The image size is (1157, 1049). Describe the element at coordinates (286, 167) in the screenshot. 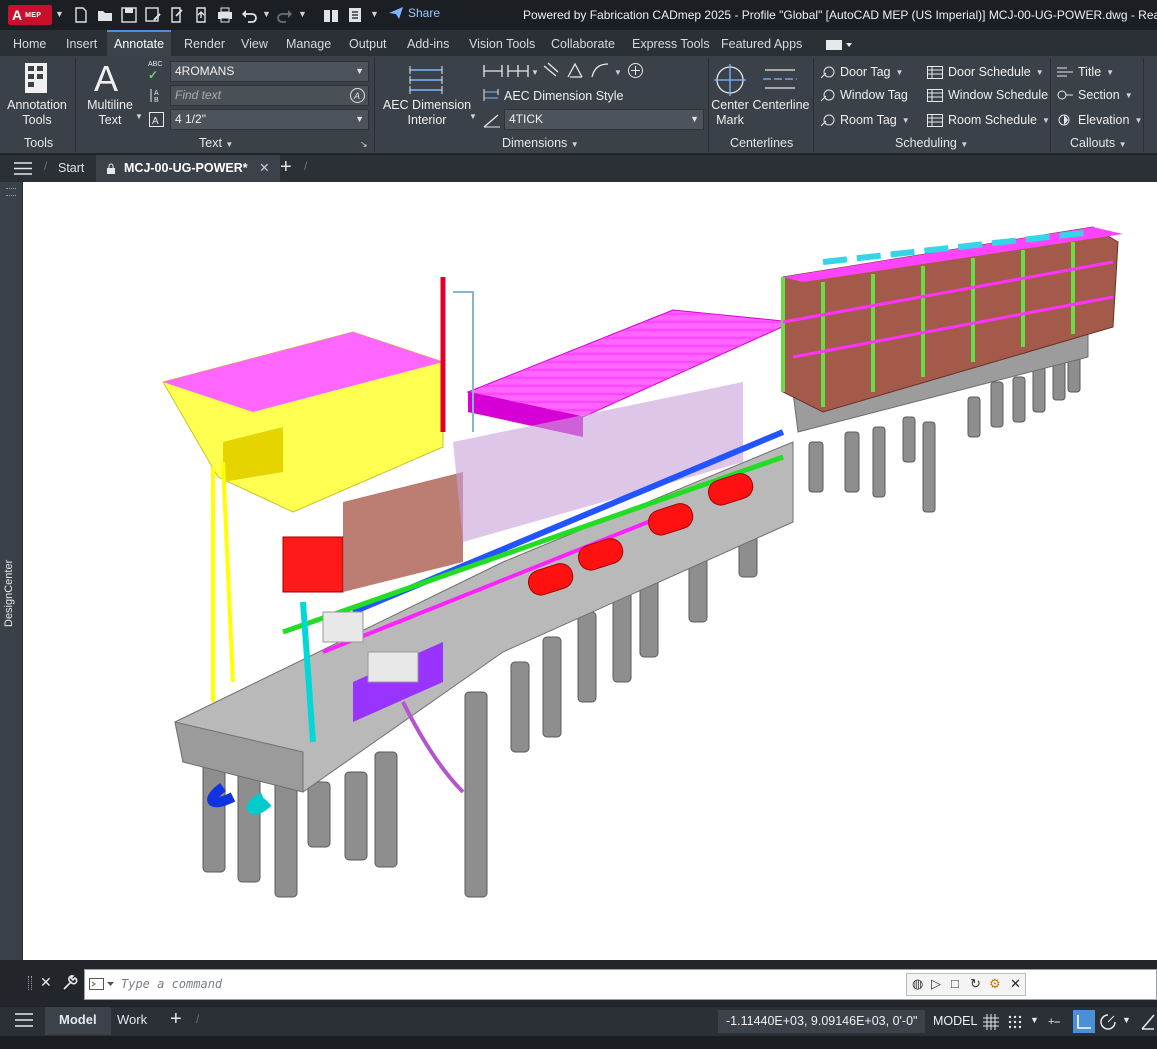

I see `new-tab-plus-icon: +` at that location.